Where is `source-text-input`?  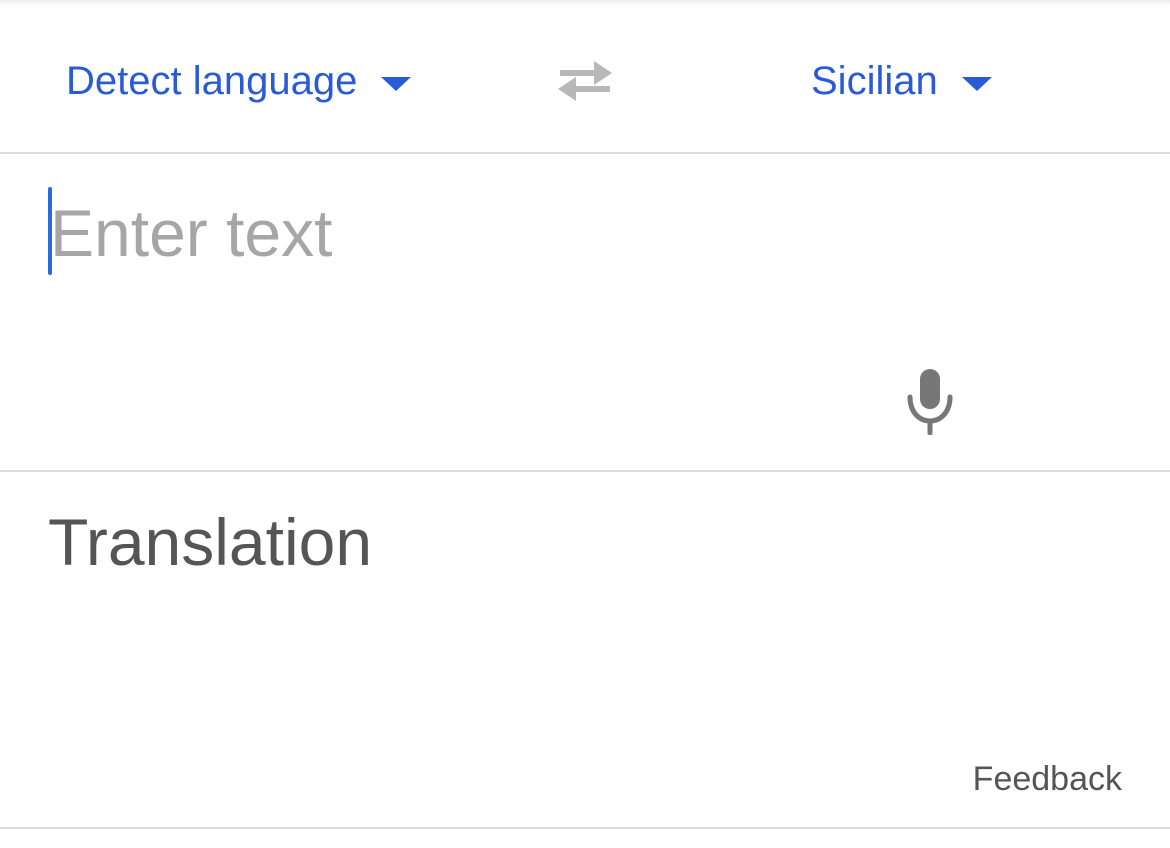
source-text-input is located at coordinates (450, 233).